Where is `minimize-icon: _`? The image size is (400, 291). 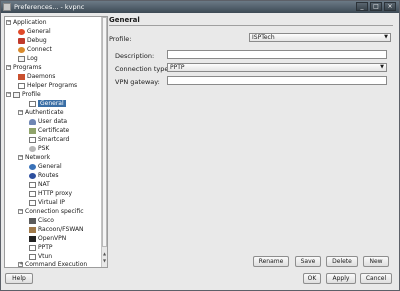 minimize-icon: _ is located at coordinates (362, 6).